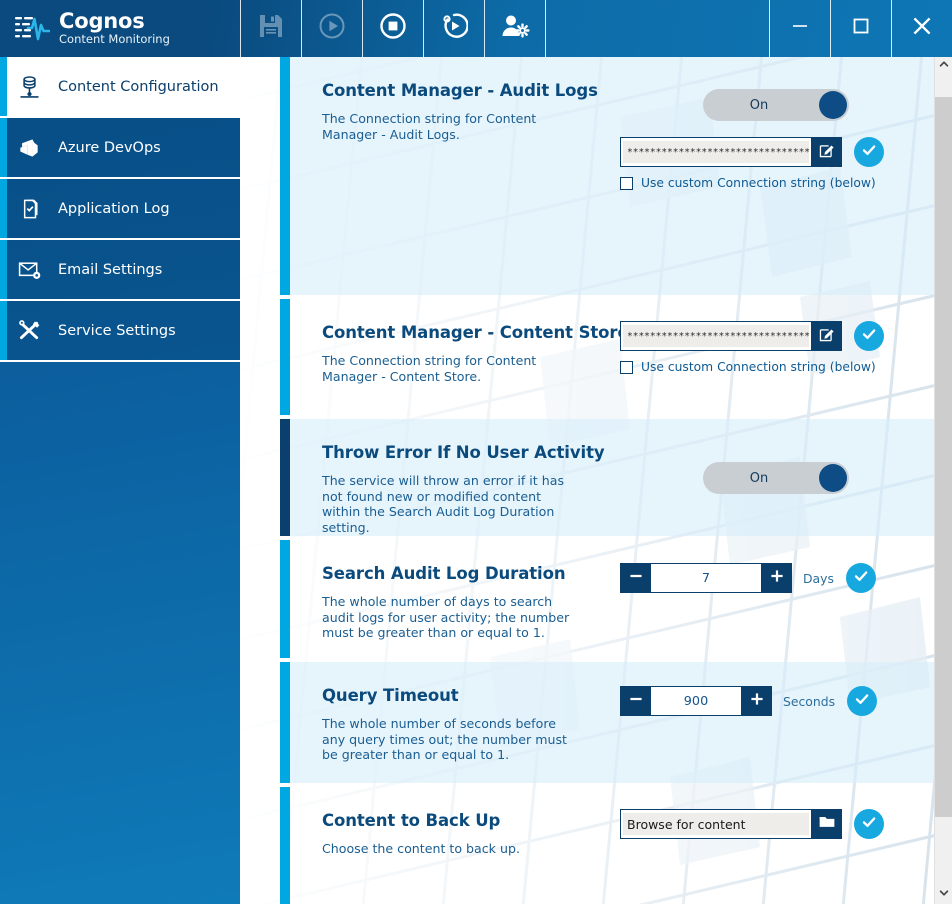 This screenshot has height=904, width=952. I want to click on database-stack-icon, so click(29, 87).